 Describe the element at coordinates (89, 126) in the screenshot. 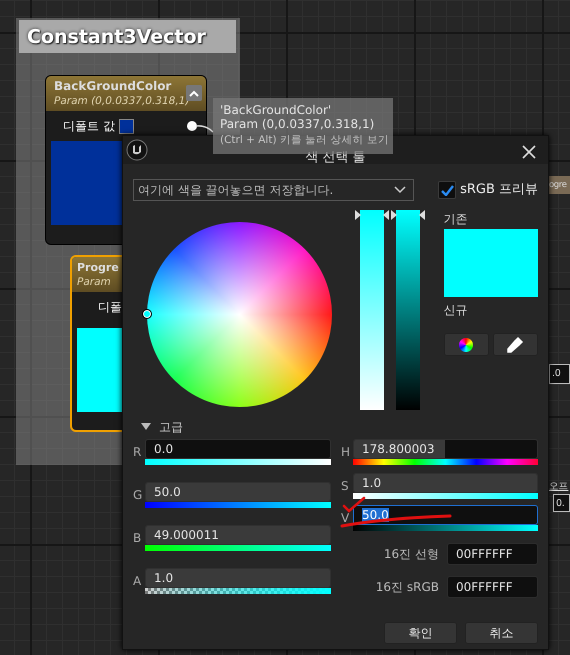

I see `pin-label: 디폴트 값` at that location.